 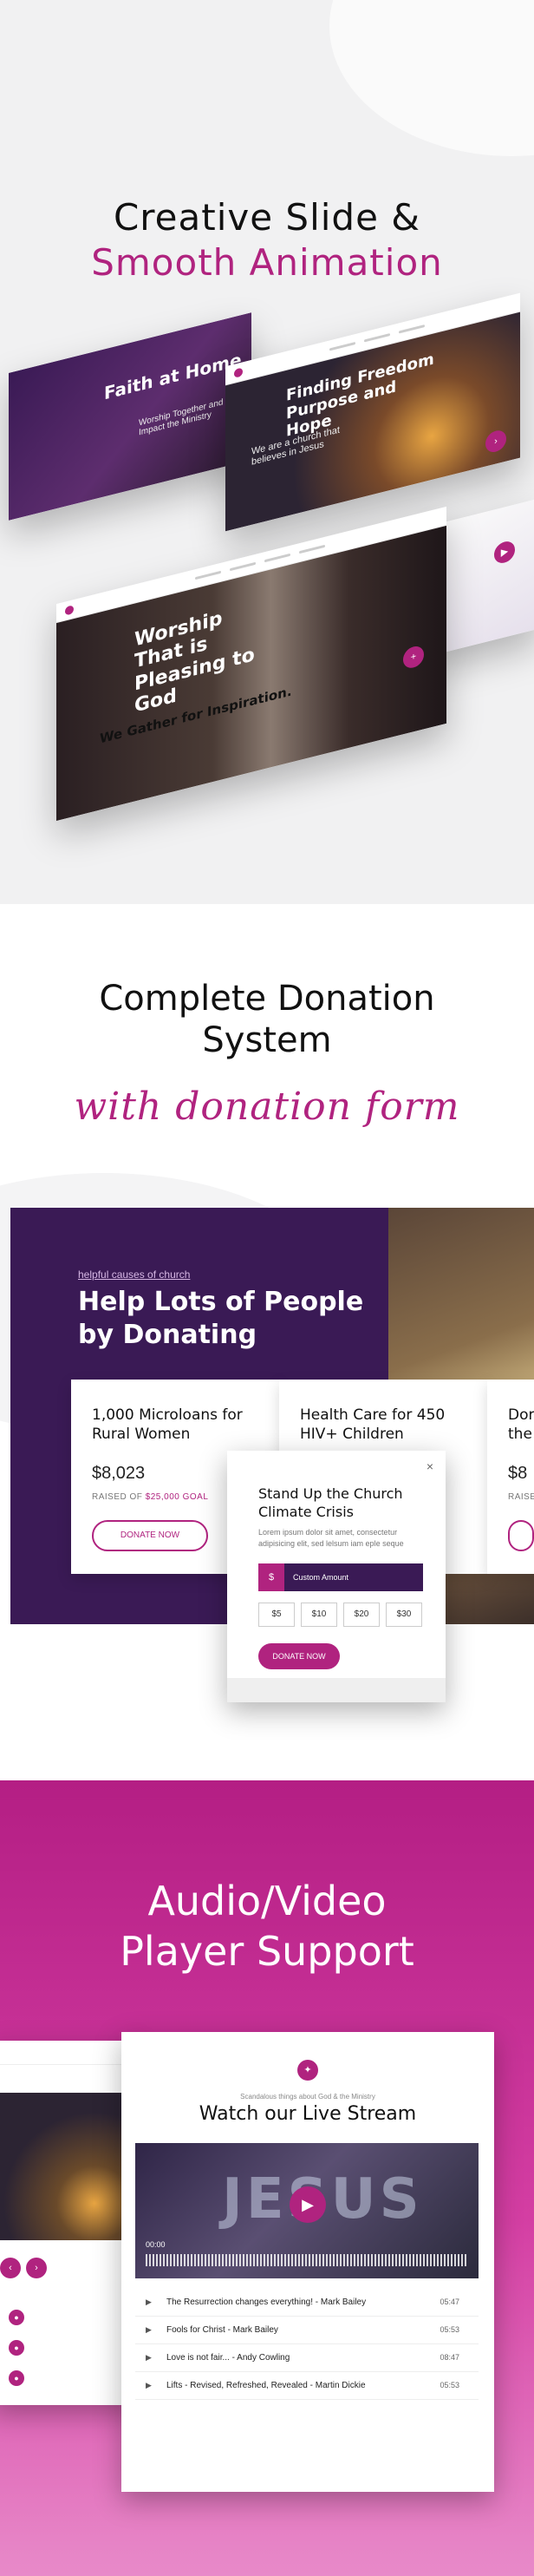 What do you see at coordinates (330, 1493) in the screenshot?
I see `modal-title-line1: Stand Up the Church` at bounding box center [330, 1493].